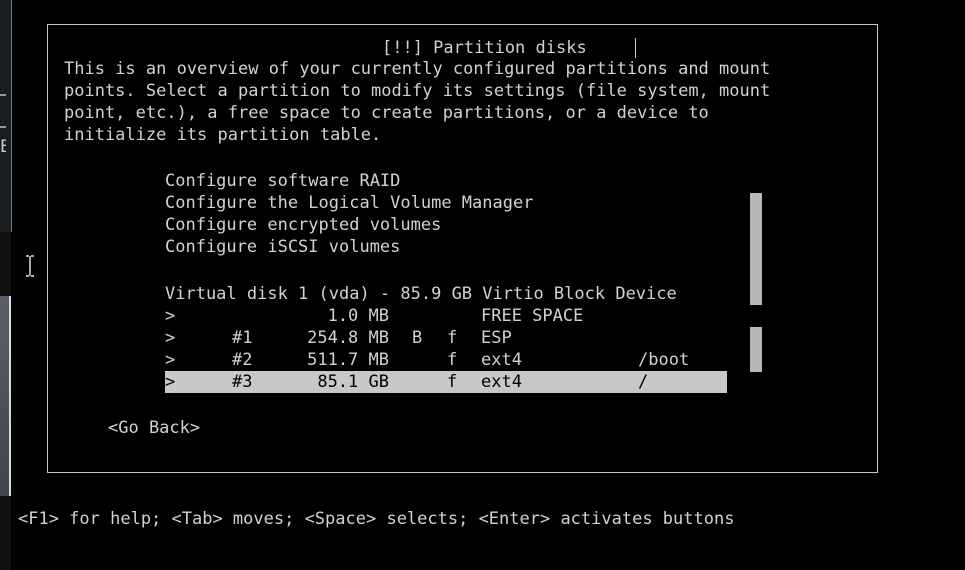 The image size is (965, 570). Describe the element at coordinates (5, 396) in the screenshot. I see `background-window-scrollbar` at that location.